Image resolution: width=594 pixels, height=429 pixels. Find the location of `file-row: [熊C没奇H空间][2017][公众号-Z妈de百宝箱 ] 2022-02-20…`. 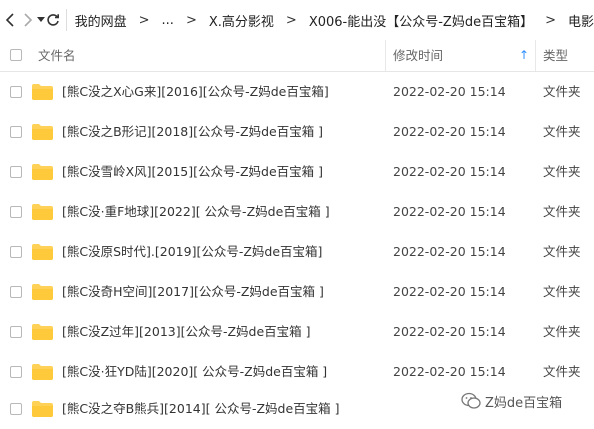

file-row: [熊C没奇H空间][2017][公众号-Z妈de百宝箱 ] 2022-02-20… is located at coordinates (297, 292).